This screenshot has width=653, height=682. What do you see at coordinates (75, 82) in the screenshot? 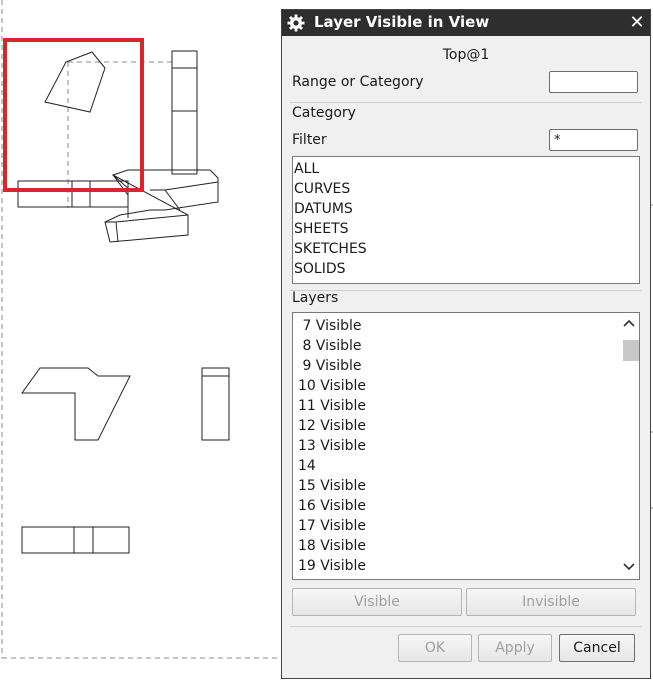
I see `top-view-shape` at bounding box center [75, 82].